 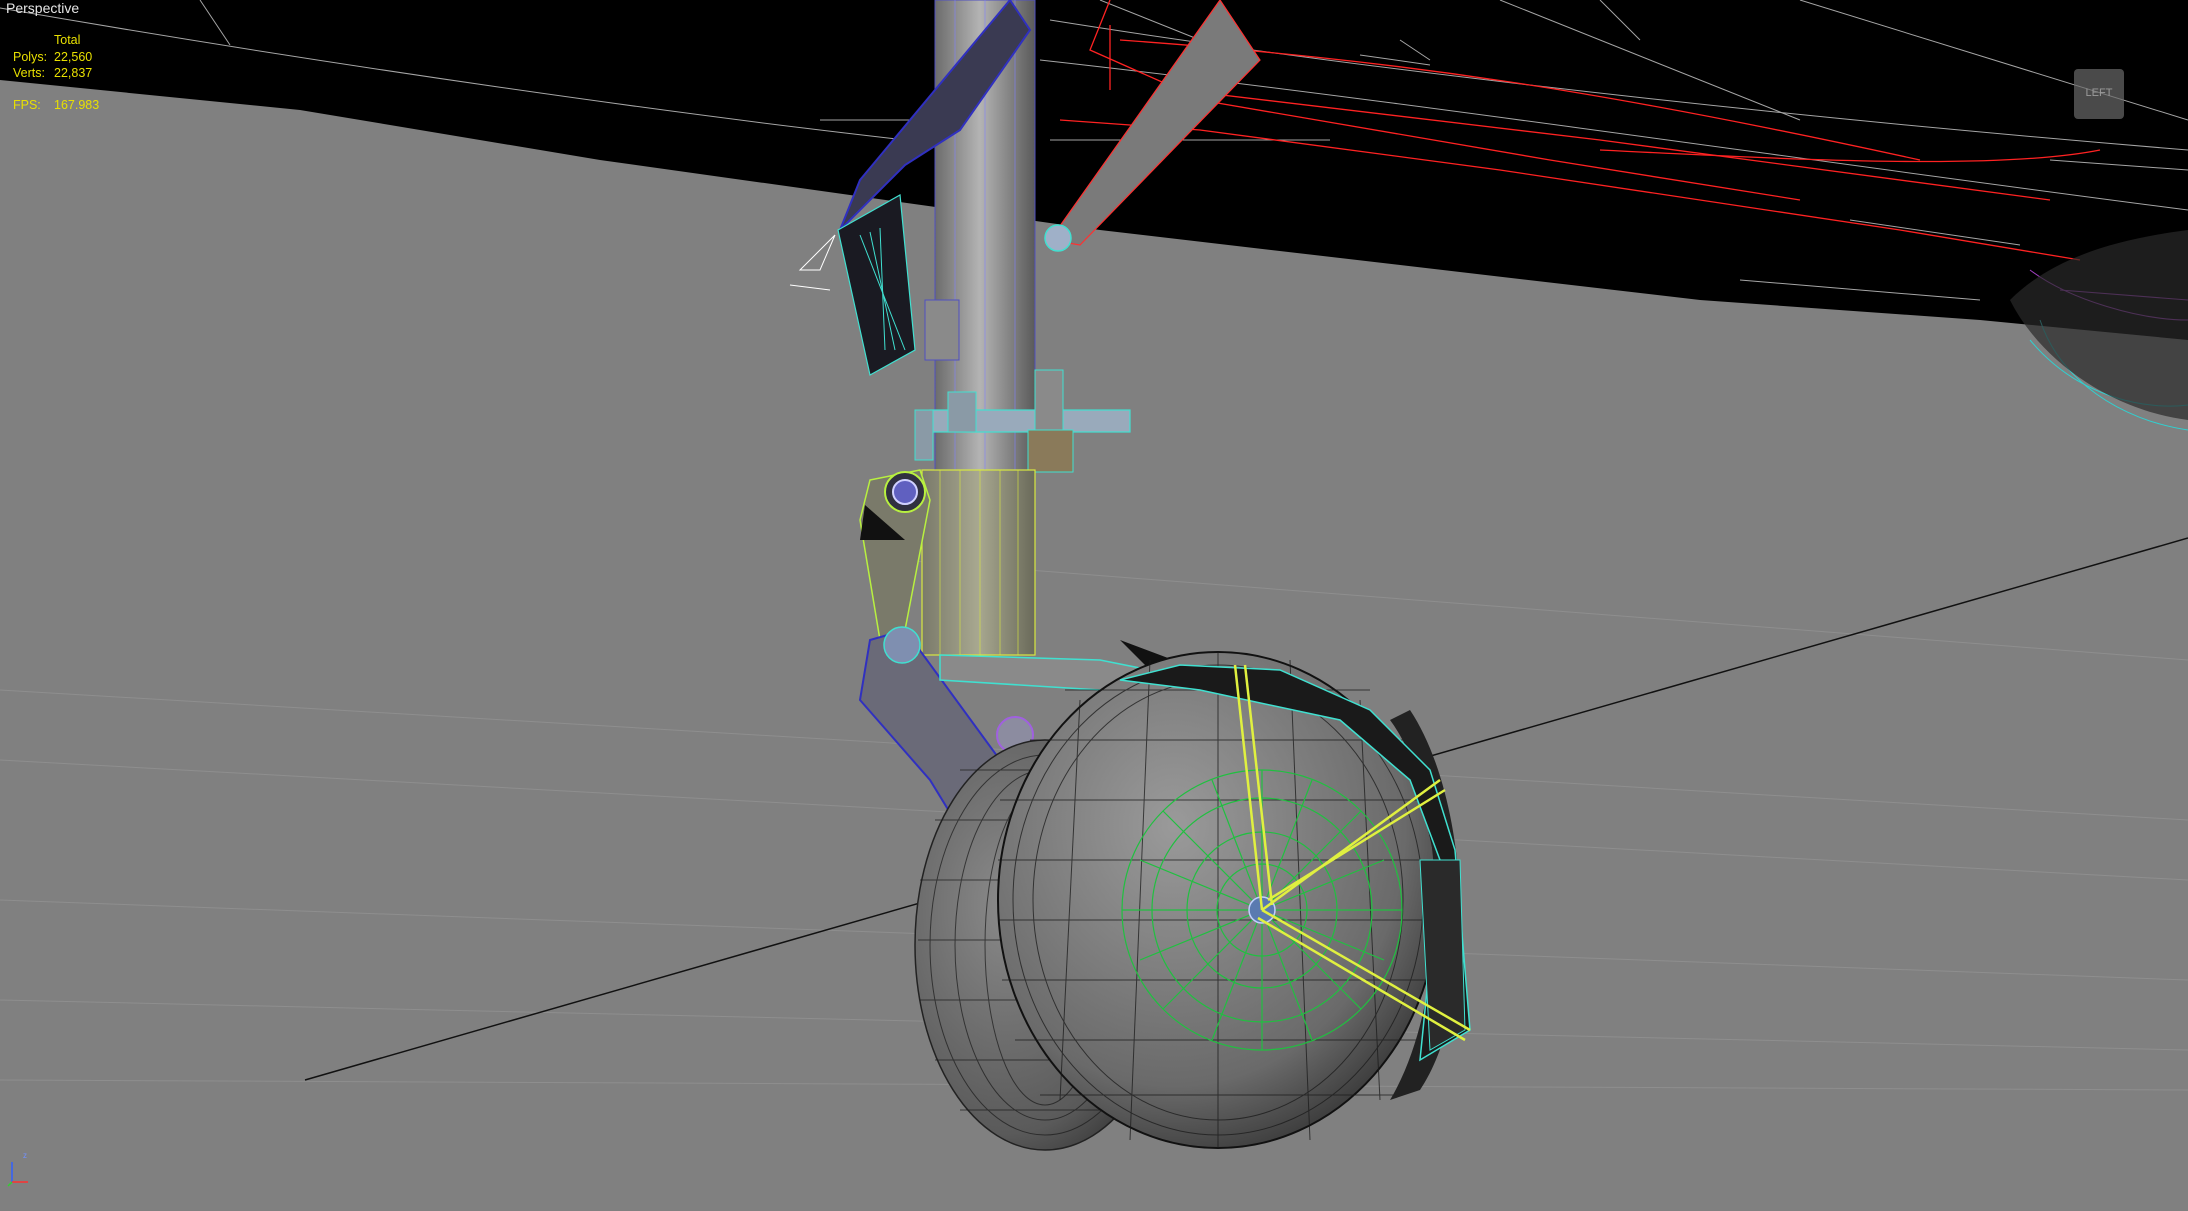 What do you see at coordinates (77, 104) in the screenshot?
I see `fps-value: 167.983` at bounding box center [77, 104].